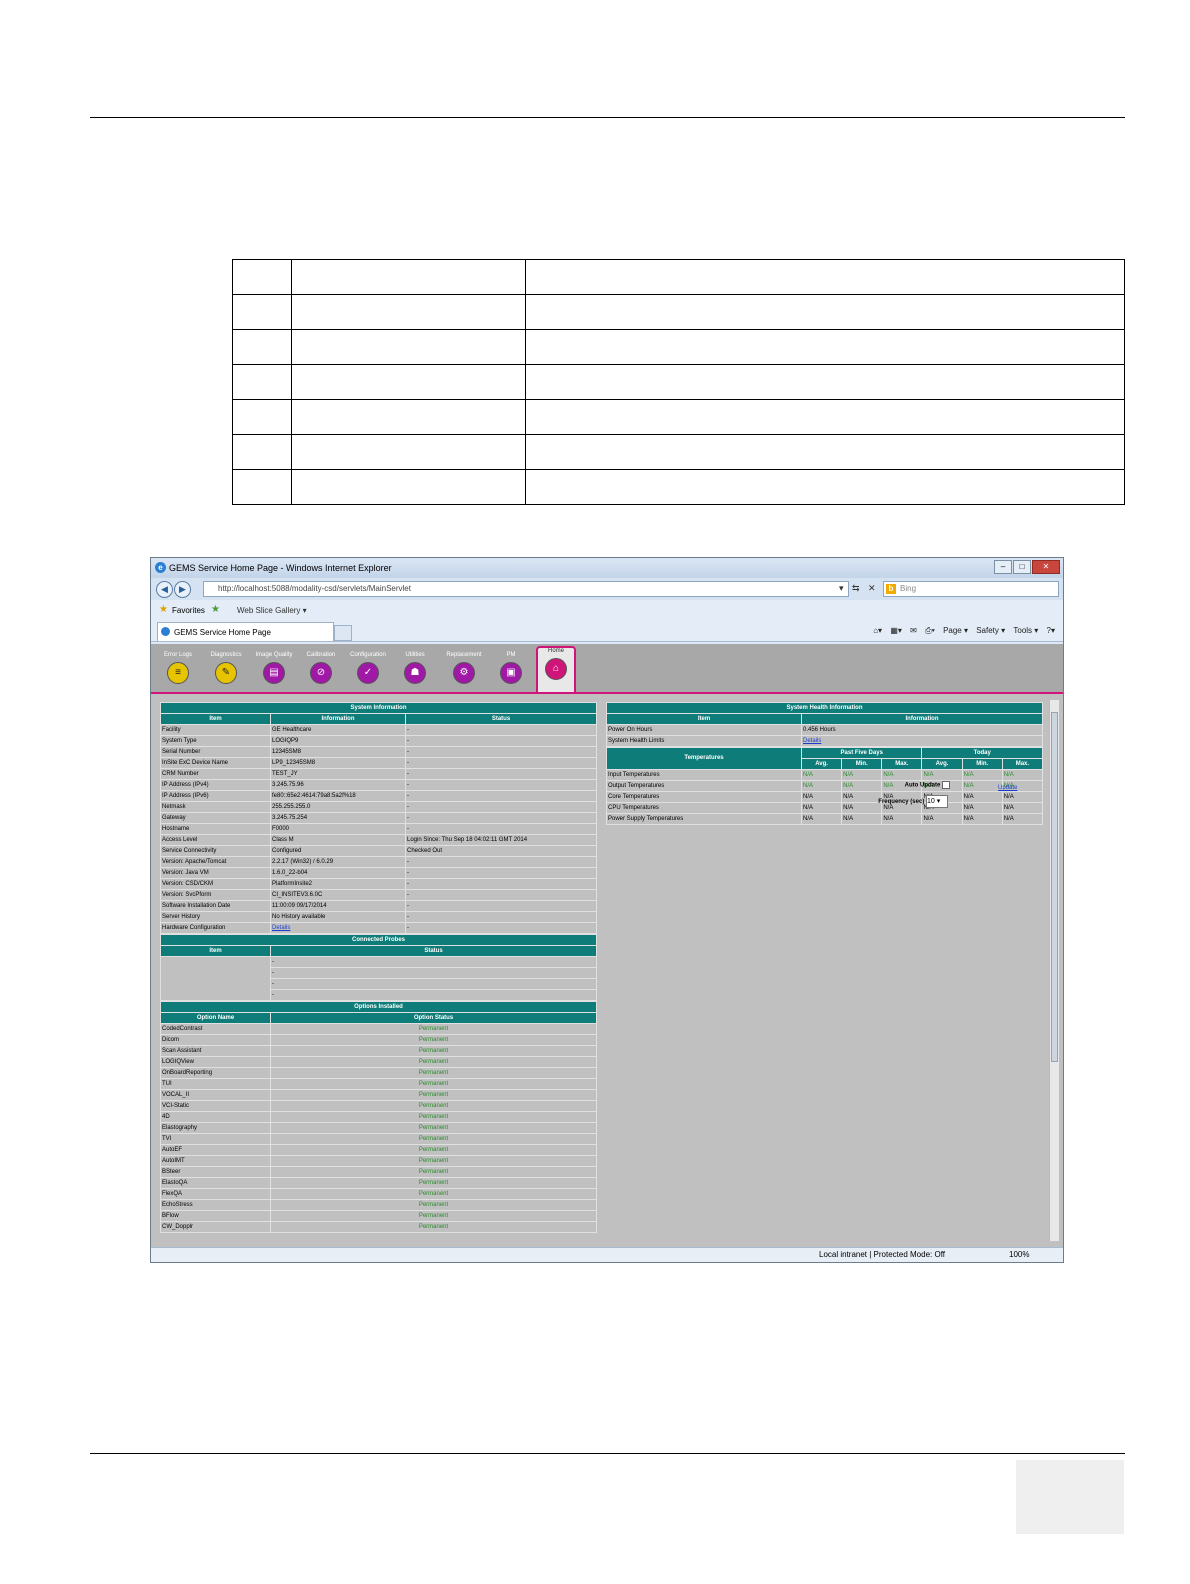 The width and height of the screenshot is (1190, 1584). I want to click on toolbar-button-0: Error Logs ≡, so click(178, 668).